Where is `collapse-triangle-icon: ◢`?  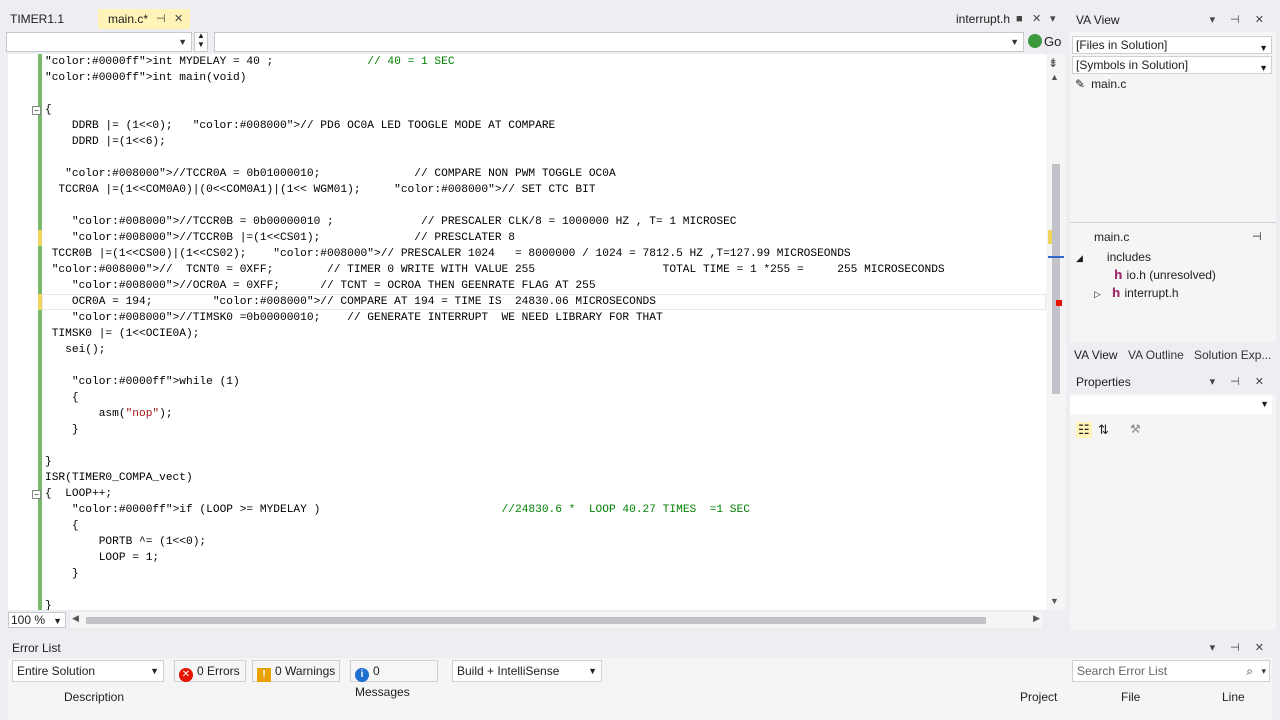 collapse-triangle-icon: ◢ is located at coordinates (1079, 258).